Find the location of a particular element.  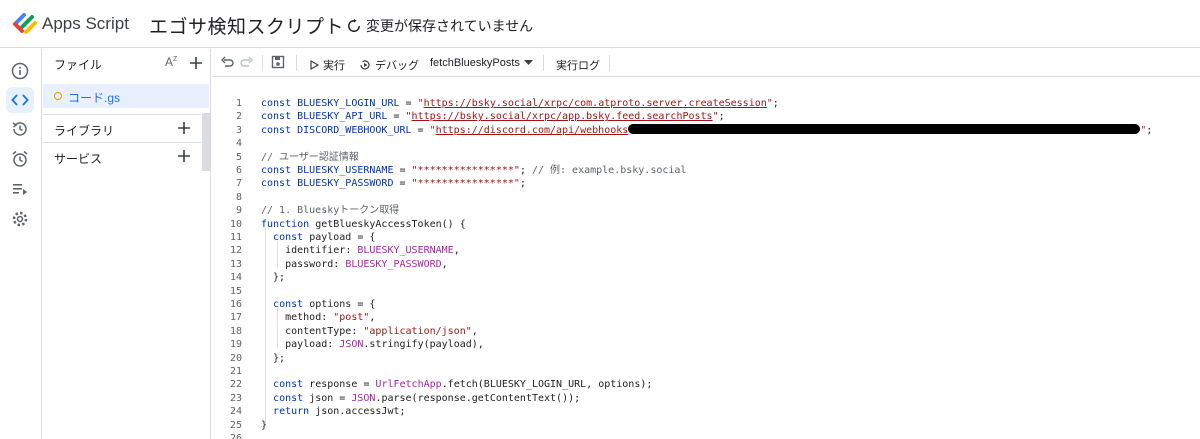

line-number: 23 is located at coordinates (235, 398).